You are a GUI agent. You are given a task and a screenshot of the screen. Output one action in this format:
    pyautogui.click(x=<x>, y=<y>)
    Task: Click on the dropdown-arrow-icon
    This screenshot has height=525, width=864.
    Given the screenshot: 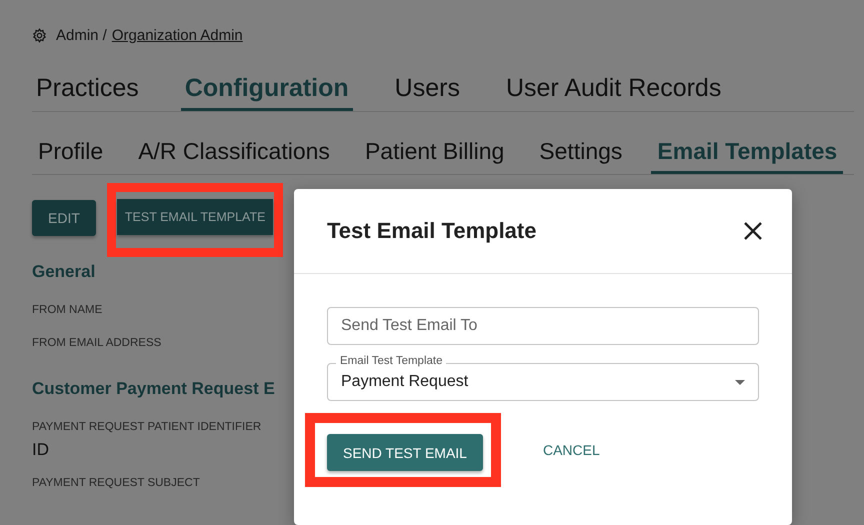 What is the action you would take?
    pyautogui.click(x=740, y=382)
    